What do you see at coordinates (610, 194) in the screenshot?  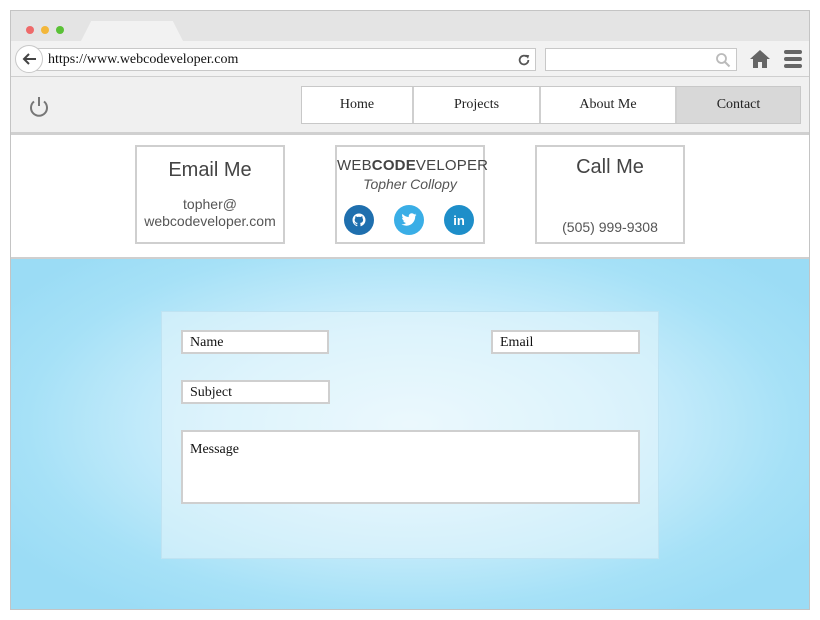 I see `call-card: Call Me (505) 999-9308` at bounding box center [610, 194].